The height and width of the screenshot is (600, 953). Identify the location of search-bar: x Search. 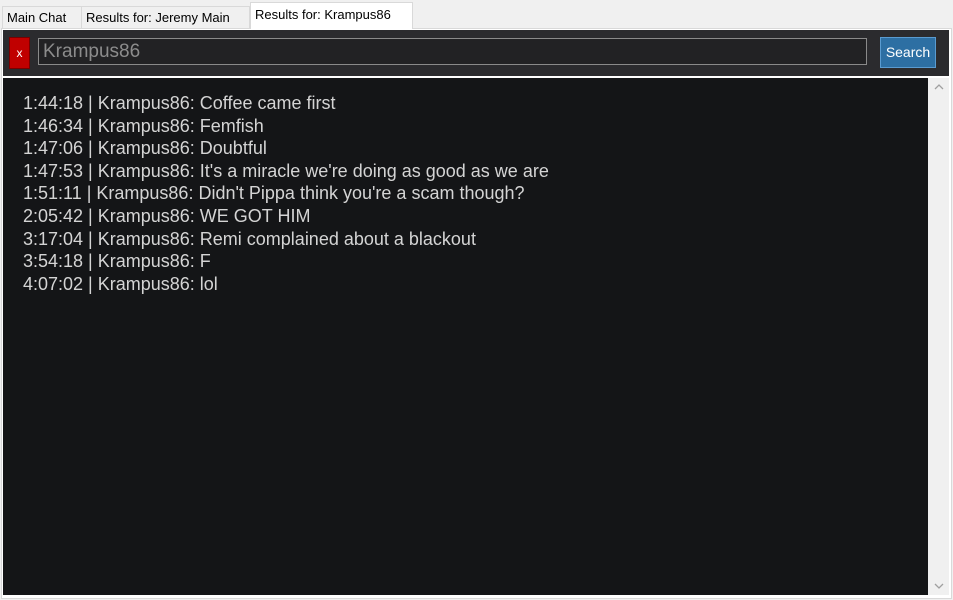
(476, 53).